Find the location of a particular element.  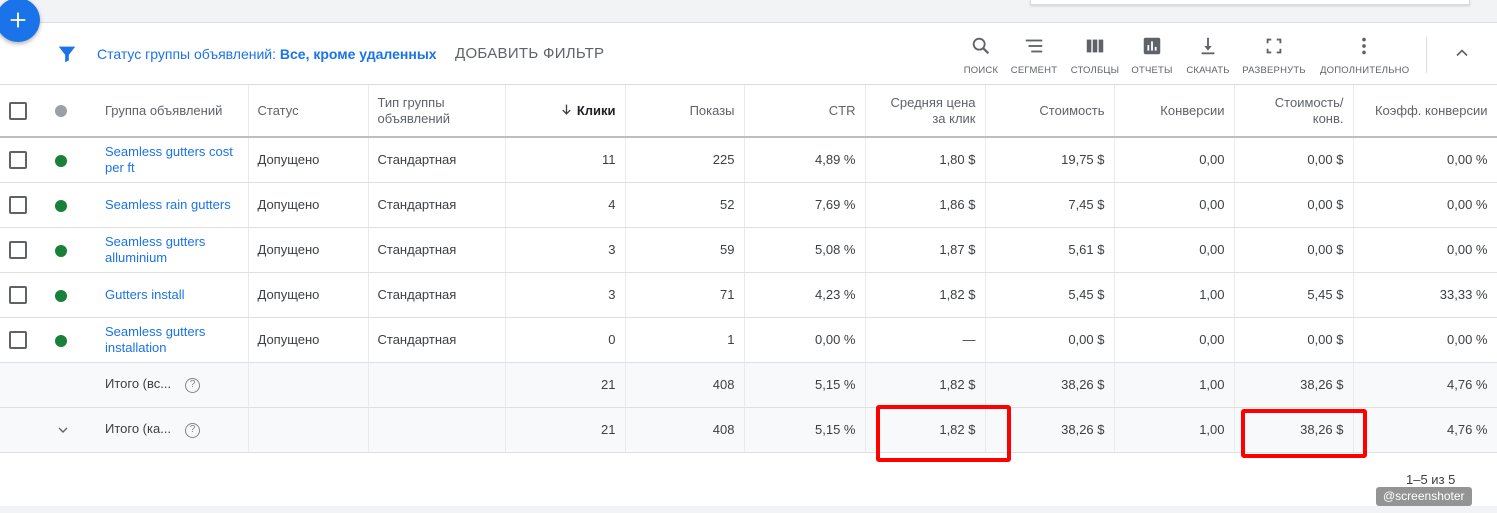

clicks-header-label: Клики is located at coordinates (596, 110).